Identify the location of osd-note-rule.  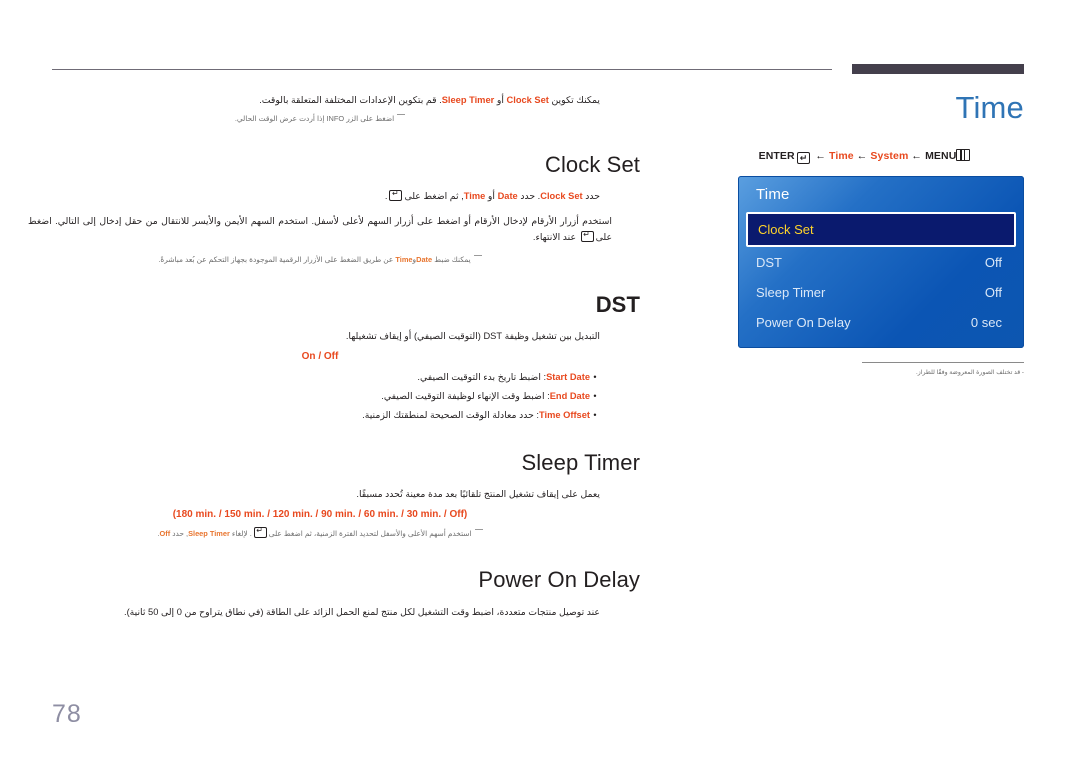
(943, 362).